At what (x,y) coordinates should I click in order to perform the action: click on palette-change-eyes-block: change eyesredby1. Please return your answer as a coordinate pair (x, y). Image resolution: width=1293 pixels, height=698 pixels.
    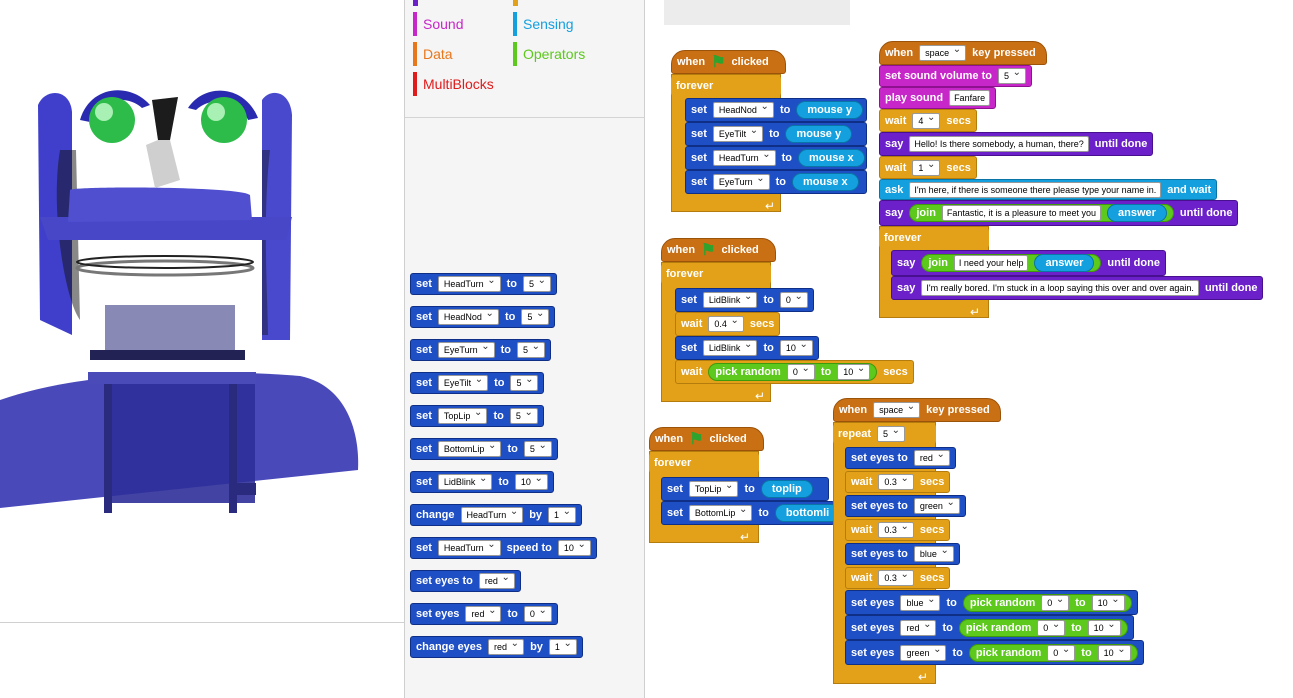
    Looking at the image, I should click on (496, 647).